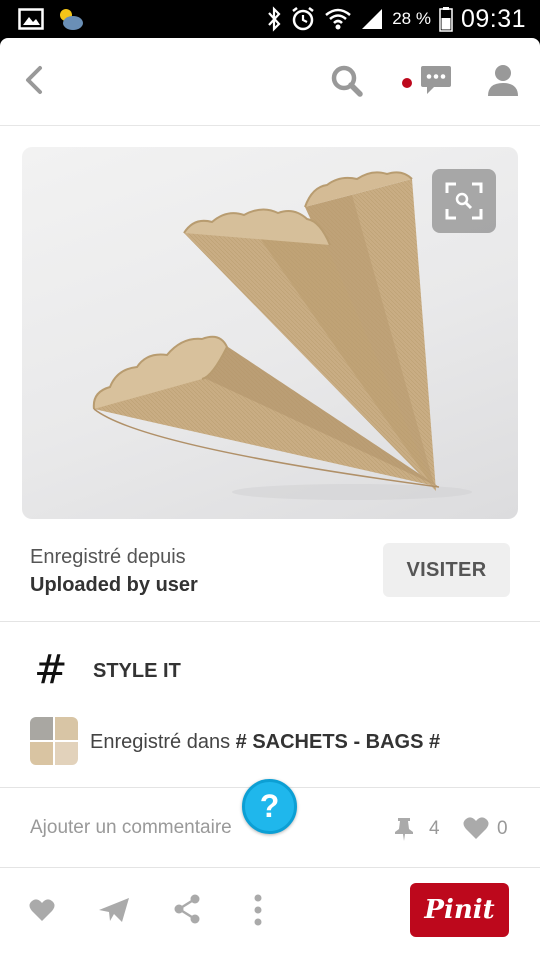 Image resolution: width=540 pixels, height=960 pixels. Describe the element at coordinates (137, 671) in the screenshot. I see `style-it-button: STYLE IT` at that location.